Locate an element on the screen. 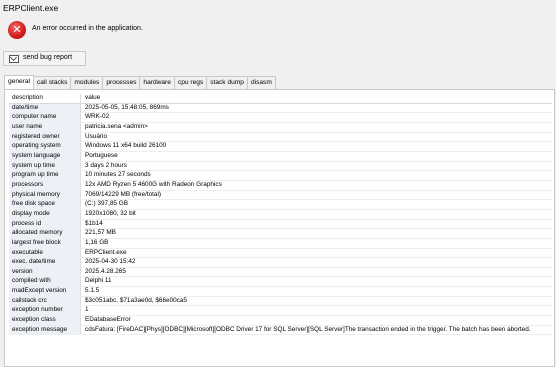  row-key: system language is located at coordinates (45, 156).